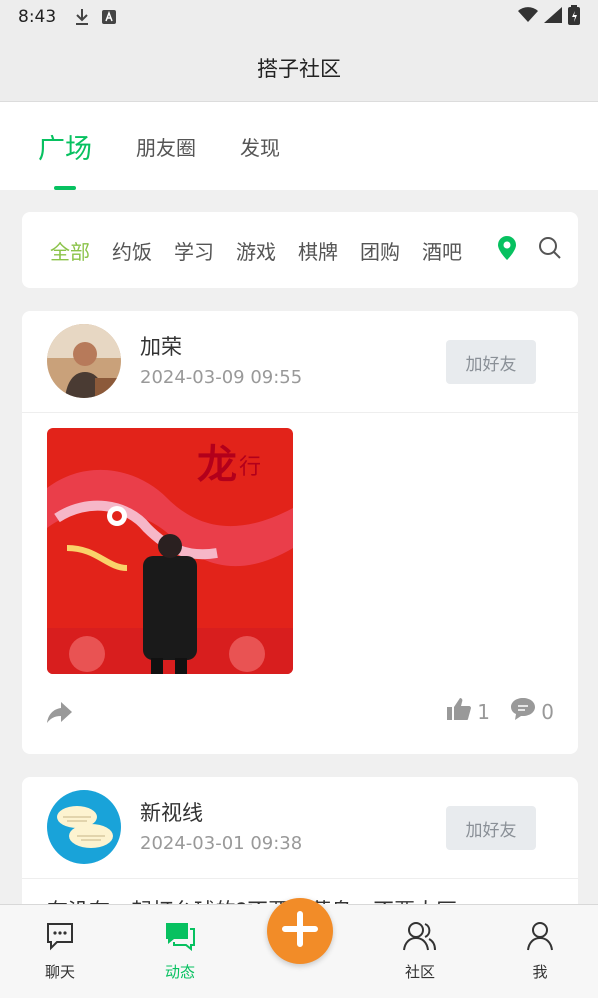 This screenshot has height=998, width=598. Describe the element at coordinates (260, 146) in the screenshot. I see `tab-discover: 发现` at that location.